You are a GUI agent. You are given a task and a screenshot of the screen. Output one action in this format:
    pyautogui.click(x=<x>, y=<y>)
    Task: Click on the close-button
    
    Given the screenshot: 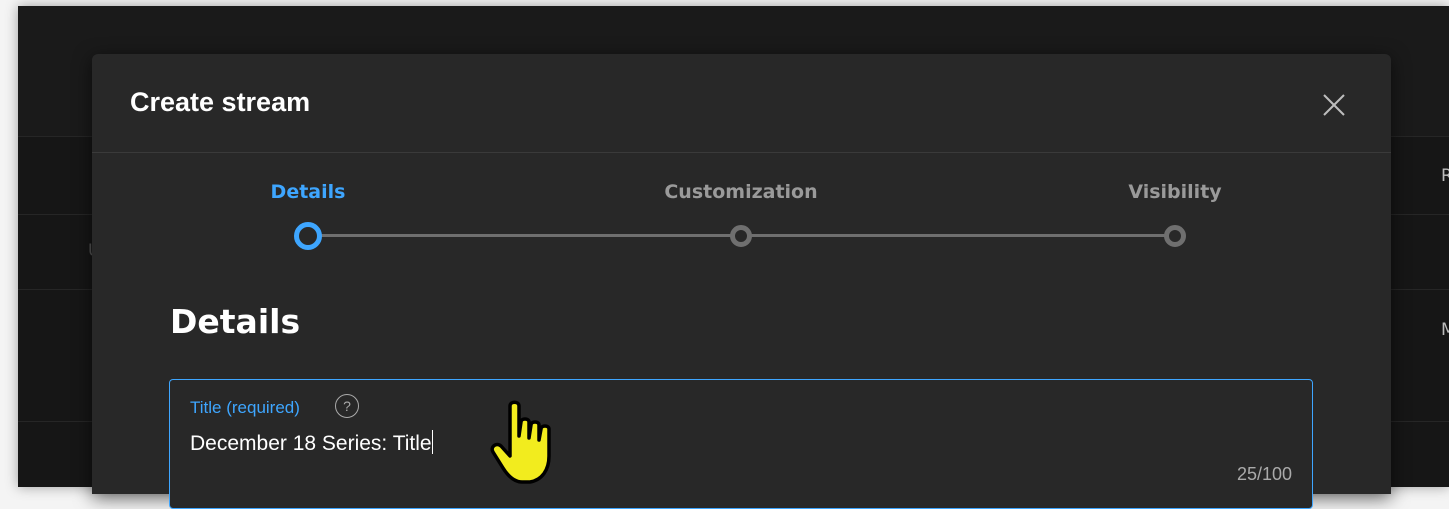 What is the action you would take?
    pyautogui.click(x=1334, y=105)
    